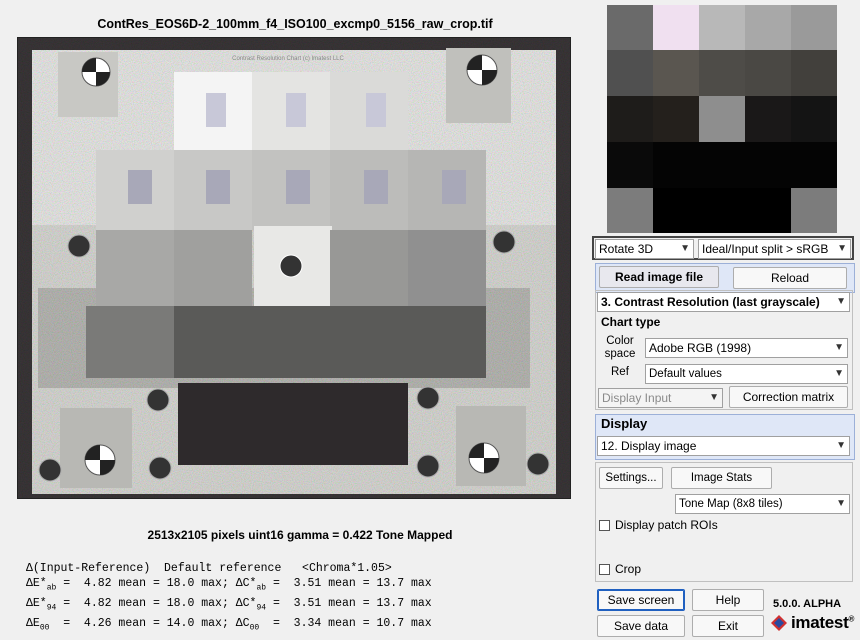 This screenshot has height=640, width=860. I want to click on stats-row-2-b: = 4.82 mean = 18.0 max; ΔC*, so click(156, 603).